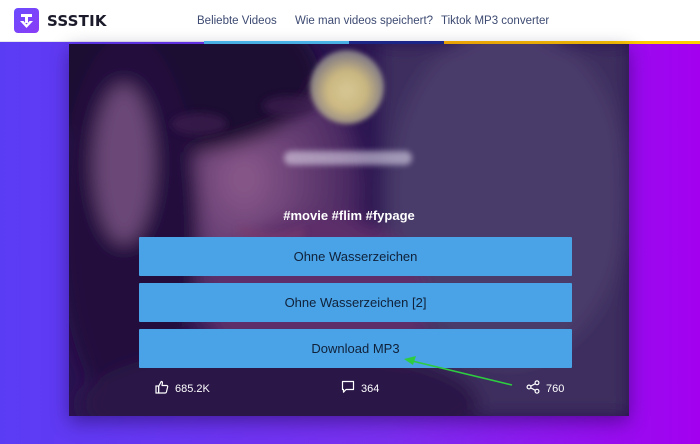  I want to click on likes-stat: 685.2K, so click(182, 388).